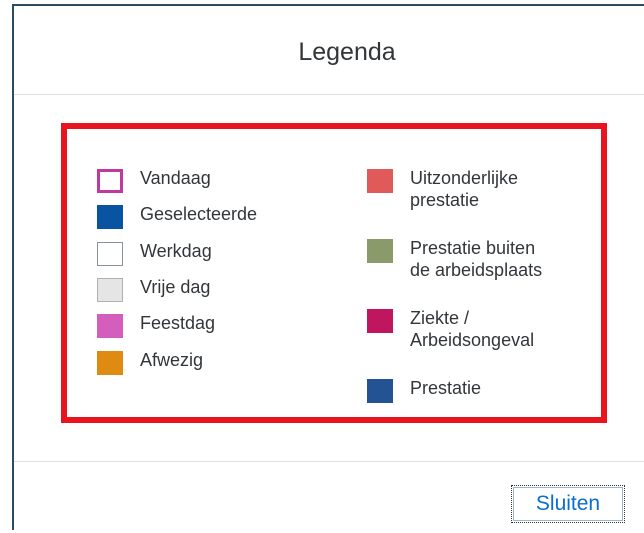 This screenshot has height=533, width=644. What do you see at coordinates (110, 254) in the screenshot?
I see `workday-swatch-icon` at bounding box center [110, 254].